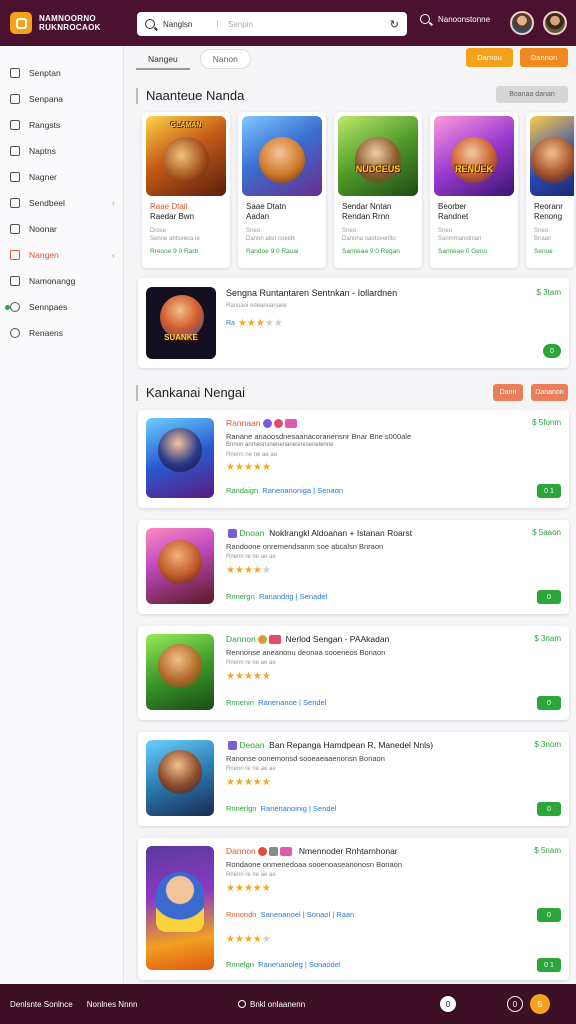 The width and height of the screenshot is (576, 1024). What do you see at coordinates (186, 156) in the screenshot?
I see `game-thumbnail: GLAMAN` at bounding box center [186, 156].